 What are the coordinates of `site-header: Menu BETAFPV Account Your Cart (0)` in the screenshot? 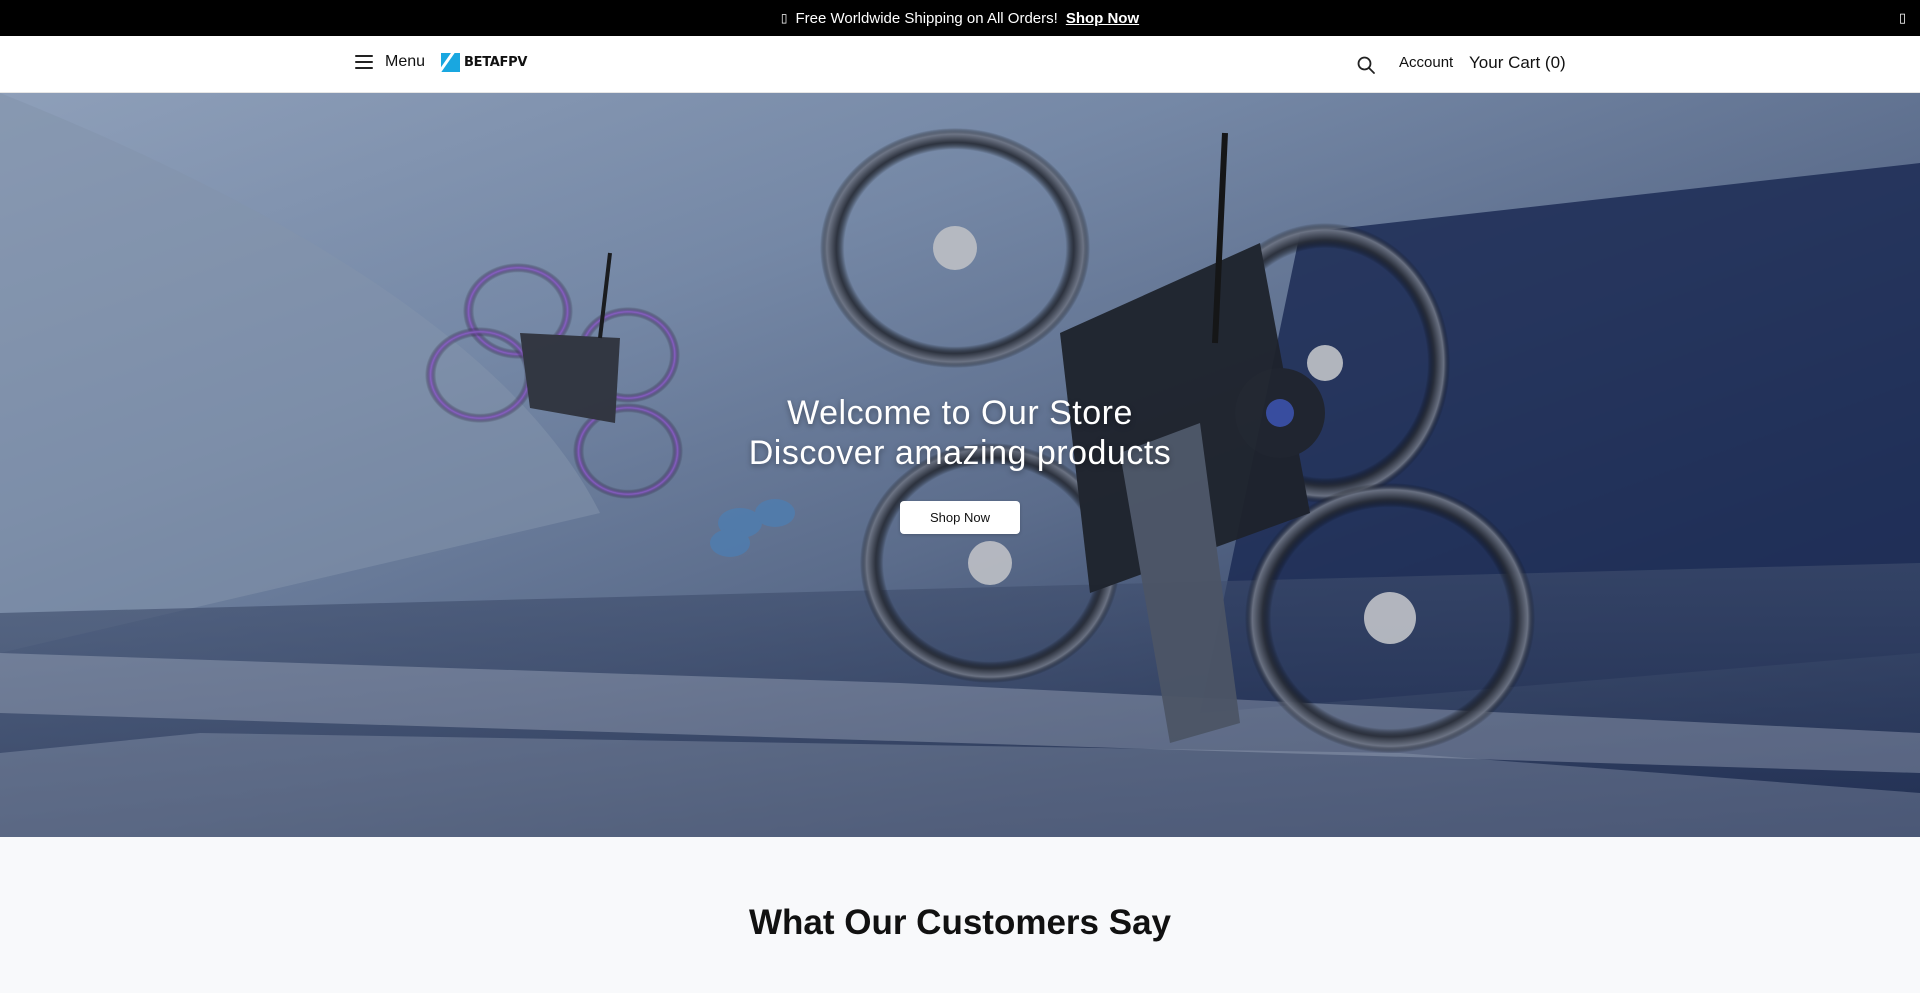 It's located at (960, 64).